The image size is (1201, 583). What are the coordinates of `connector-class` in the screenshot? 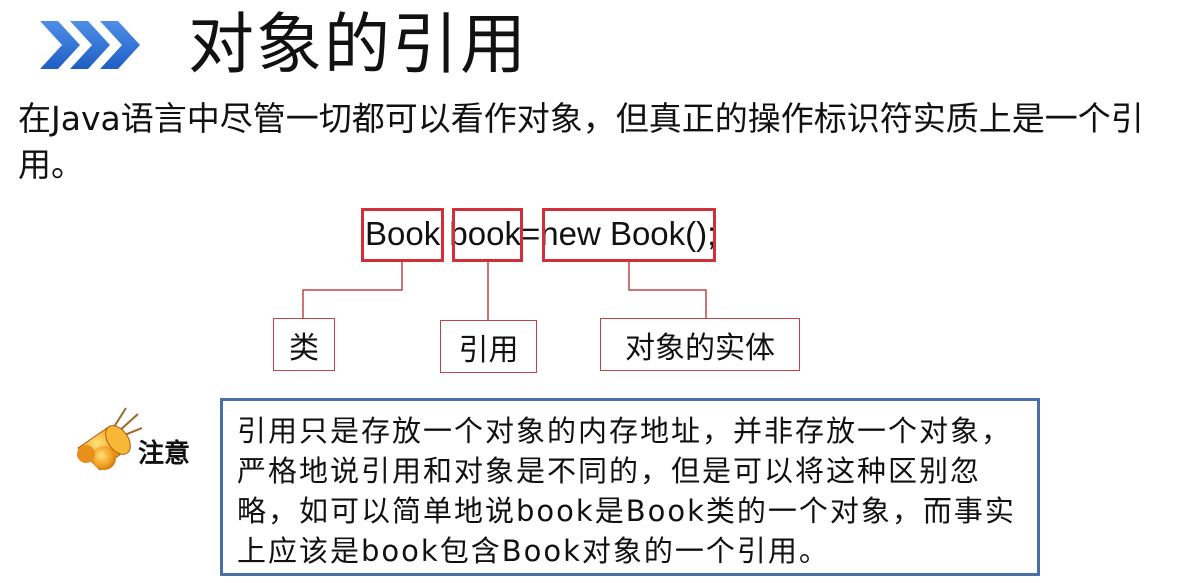 It's located at (352, 290).